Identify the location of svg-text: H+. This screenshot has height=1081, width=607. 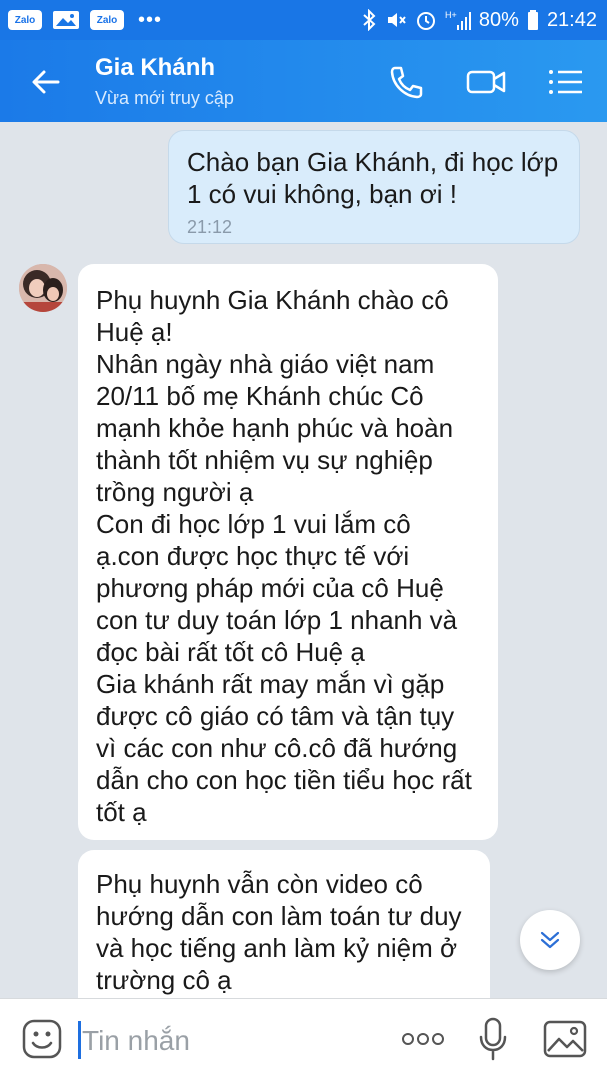
(451, 15).